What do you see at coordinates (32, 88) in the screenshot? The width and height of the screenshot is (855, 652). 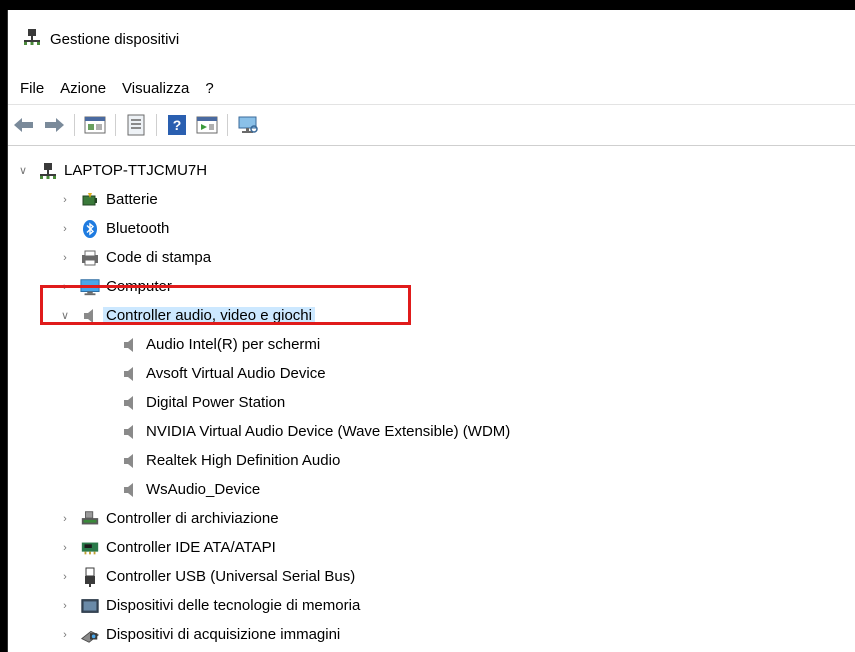 I see `menu-file: File` at bounding box center [32, 88].